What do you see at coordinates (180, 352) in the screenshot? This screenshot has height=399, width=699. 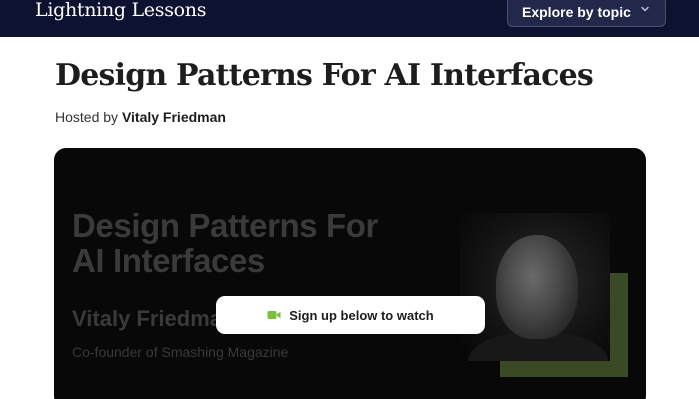 I see `video-speaker-role: Co-founder of Smashing Magazine` at bounding box center [180, 352].